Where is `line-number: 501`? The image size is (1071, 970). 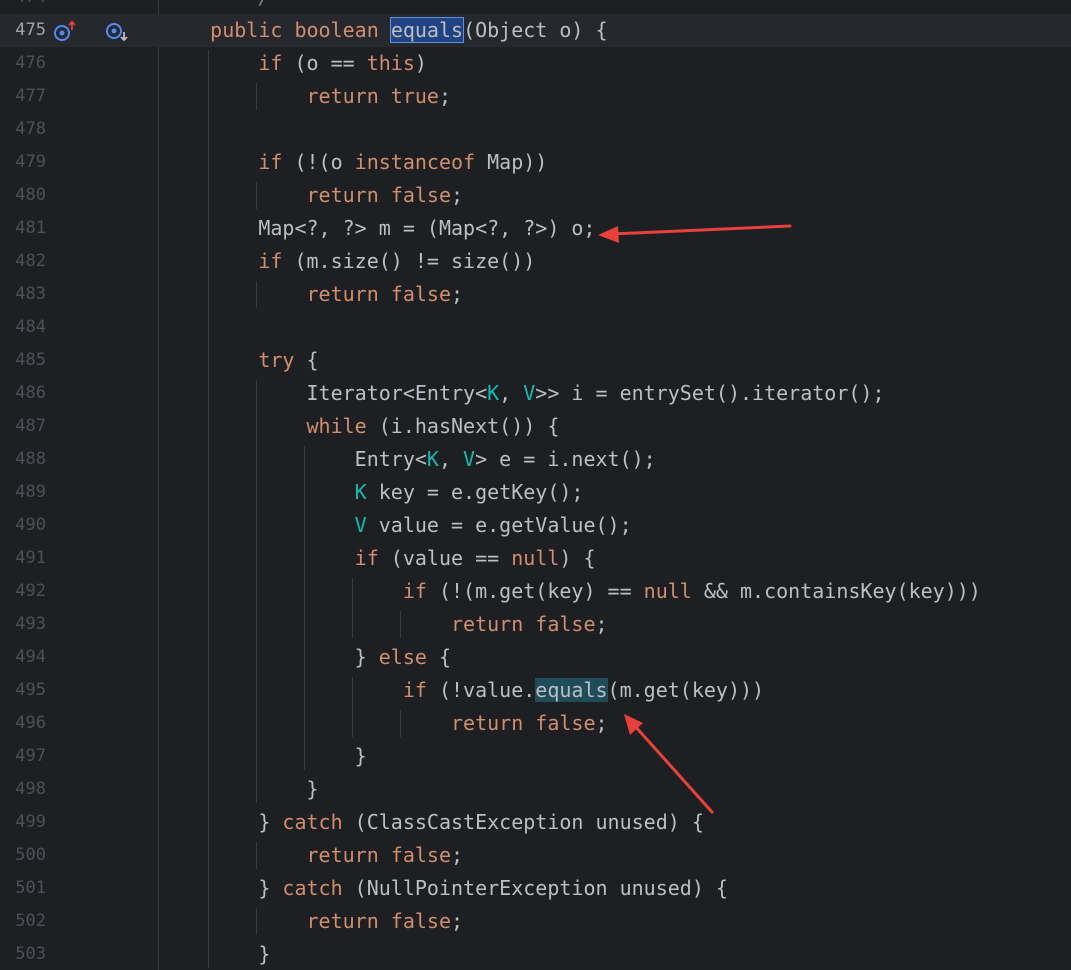
line-number: 501 is located at coordinates (23, 888).